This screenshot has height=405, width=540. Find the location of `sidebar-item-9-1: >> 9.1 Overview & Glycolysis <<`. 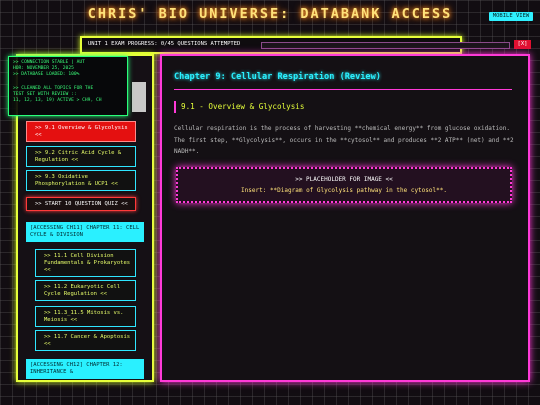

sidebar-item-9-1: >> 9.1 Overview & Glycolysis << is located at coordinates (81, 131).